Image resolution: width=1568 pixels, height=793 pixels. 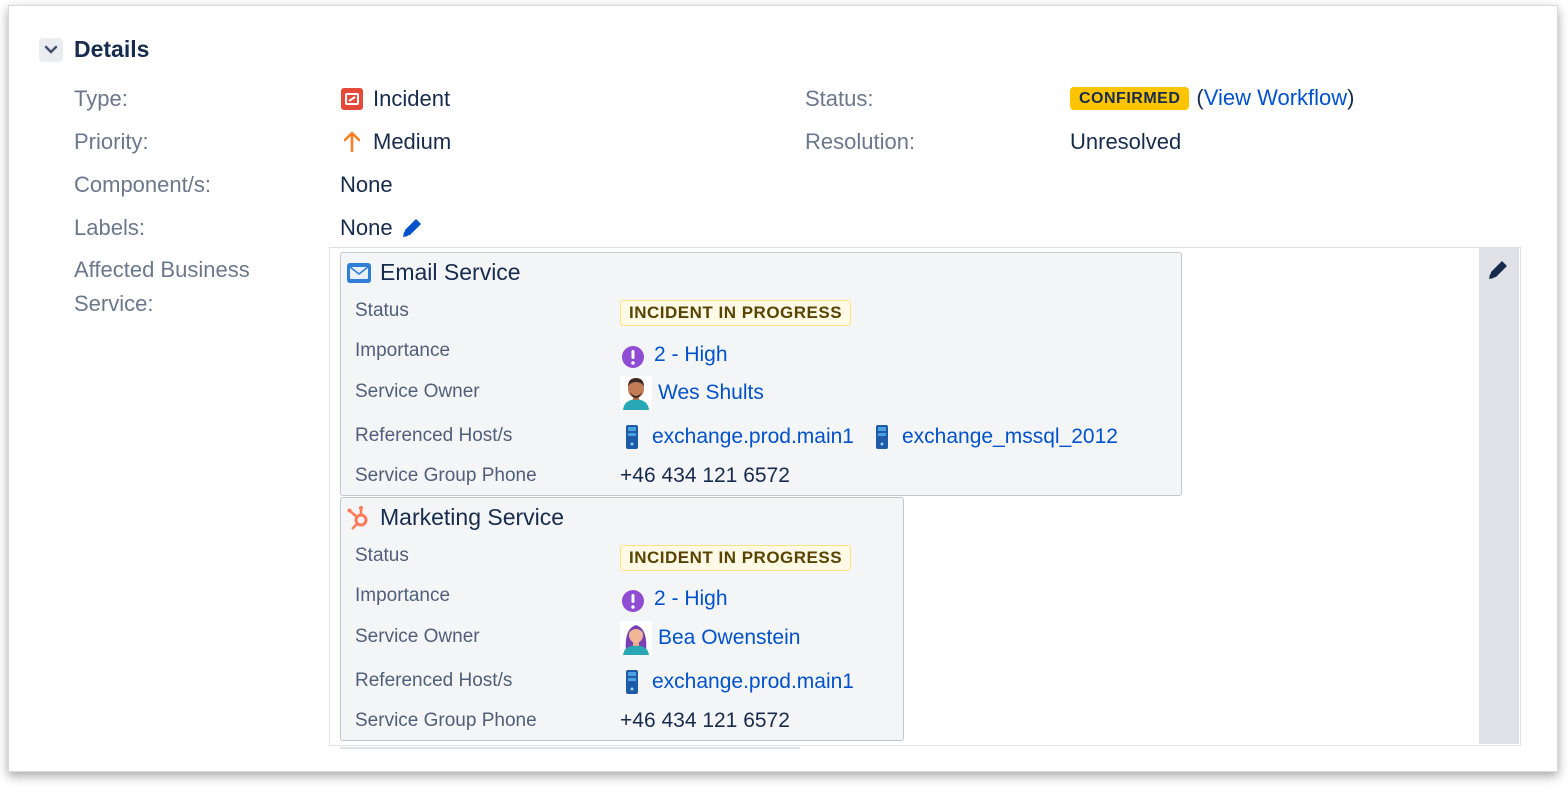 I want to click on affected-service-label-line2: Service:, so click(x=114, y=303).